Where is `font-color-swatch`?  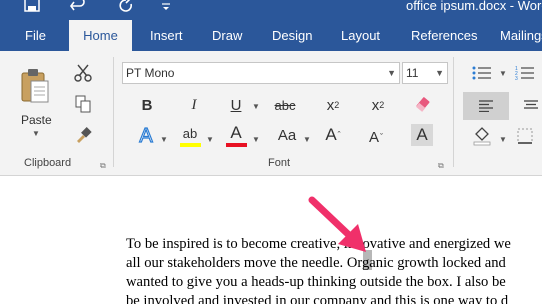
font-color-swatch is located at coordinates (236, 145).